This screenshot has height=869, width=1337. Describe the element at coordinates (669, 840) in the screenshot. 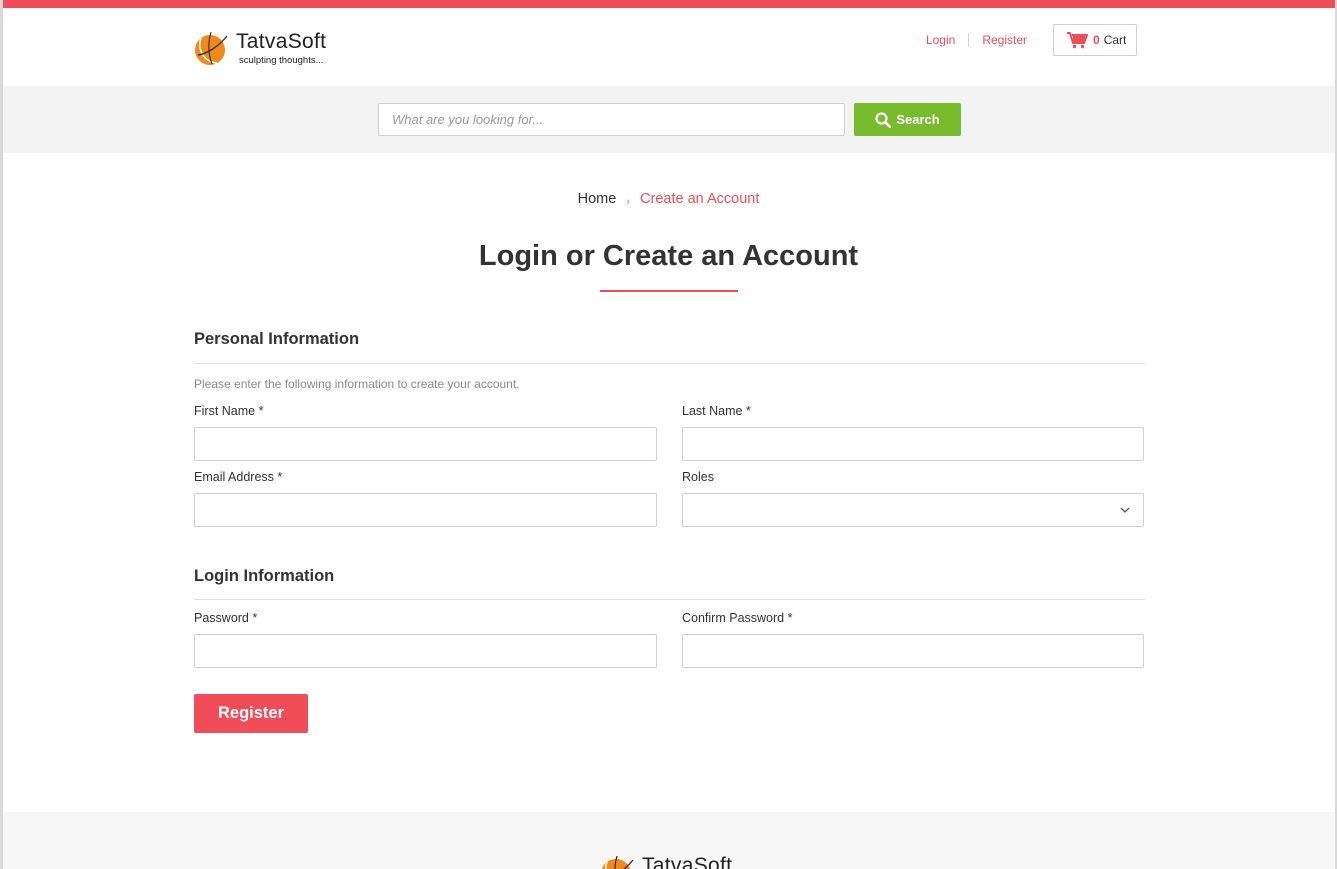

I see `site-footer: TatvaSoft` at that location.